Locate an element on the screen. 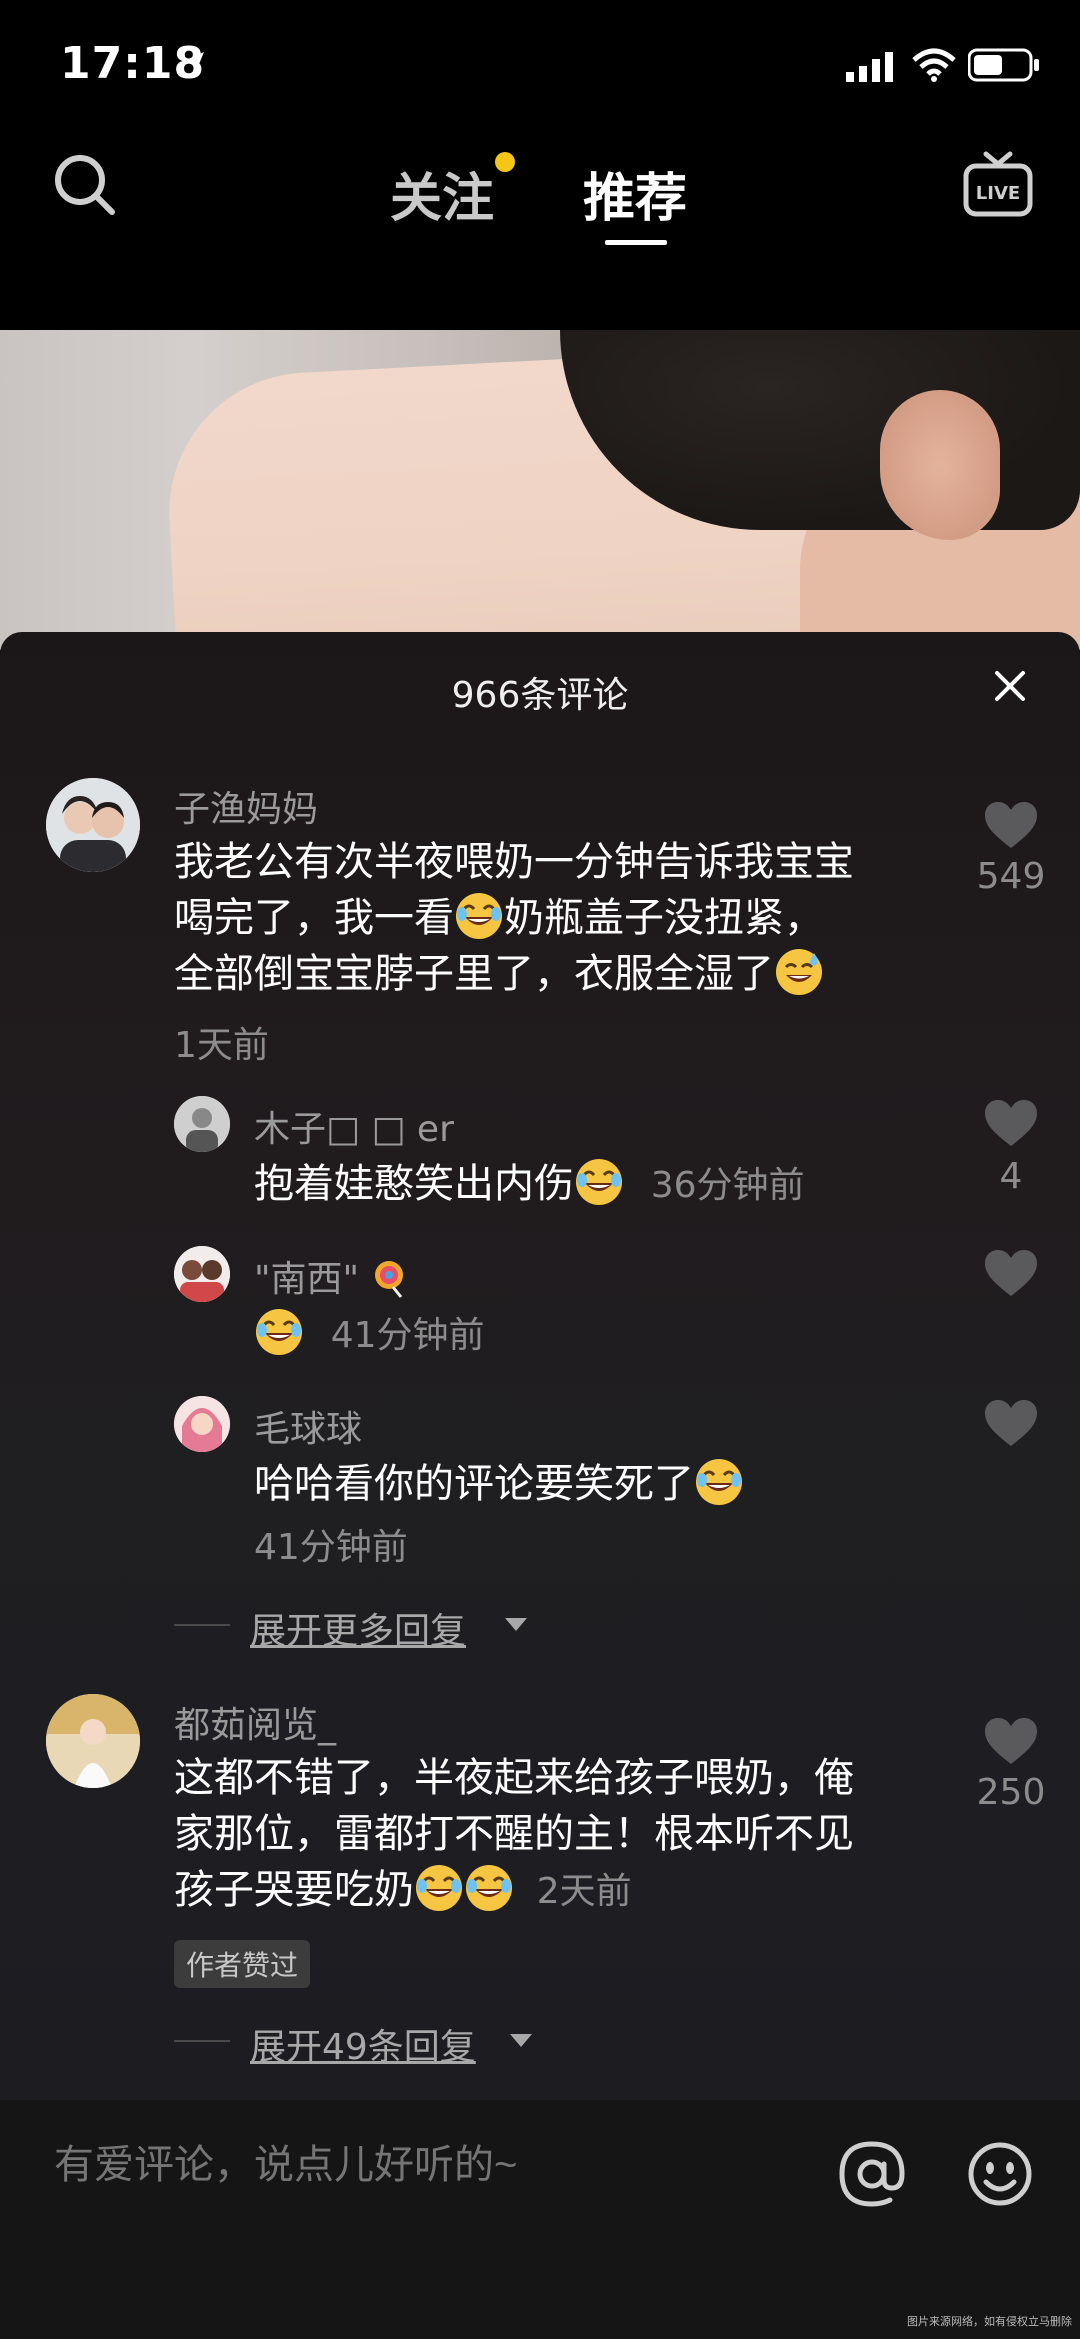  like-count: 4 is located at coordinates (1011, 1176).